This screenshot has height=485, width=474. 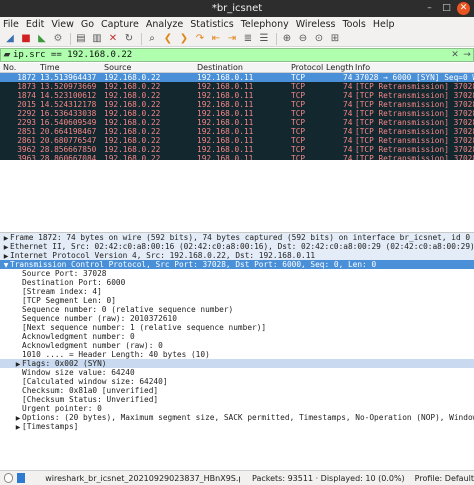 What do you see at coordinates (58, 38) in the screenshot?
I see `capture-options-icon: ⚙` at bounding box center [58, 38].